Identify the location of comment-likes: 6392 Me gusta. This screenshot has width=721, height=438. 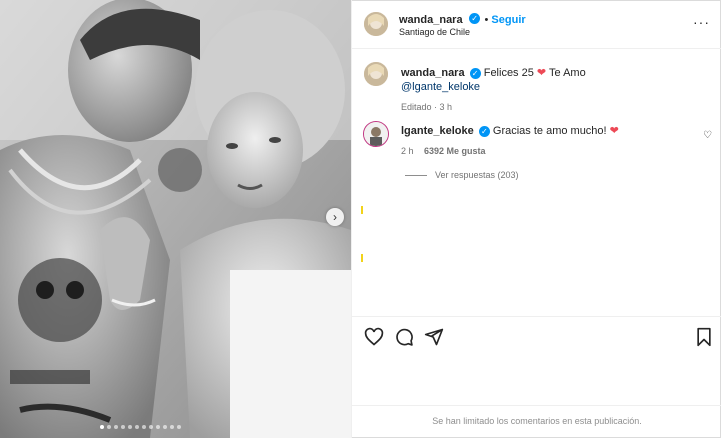
(455, 151).